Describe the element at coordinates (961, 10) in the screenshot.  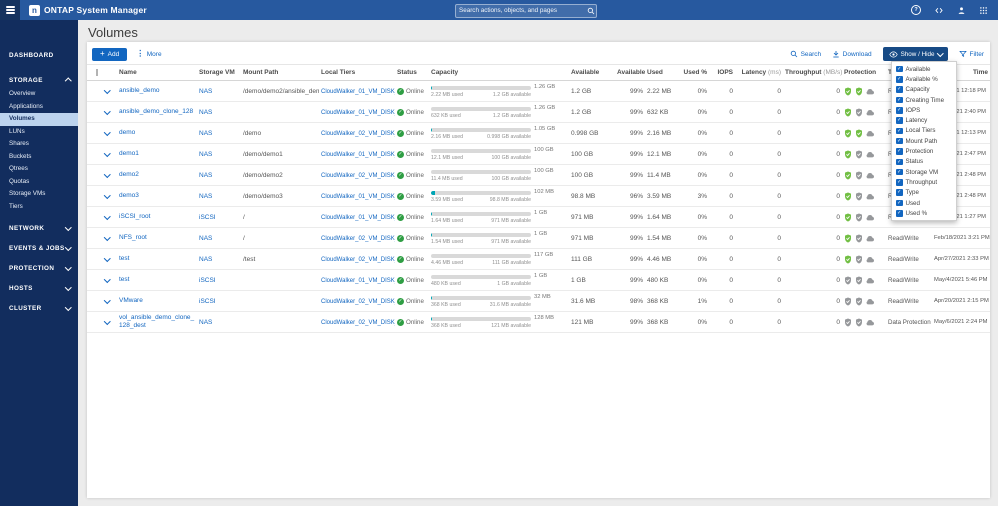
I see `user-icon` at that location.